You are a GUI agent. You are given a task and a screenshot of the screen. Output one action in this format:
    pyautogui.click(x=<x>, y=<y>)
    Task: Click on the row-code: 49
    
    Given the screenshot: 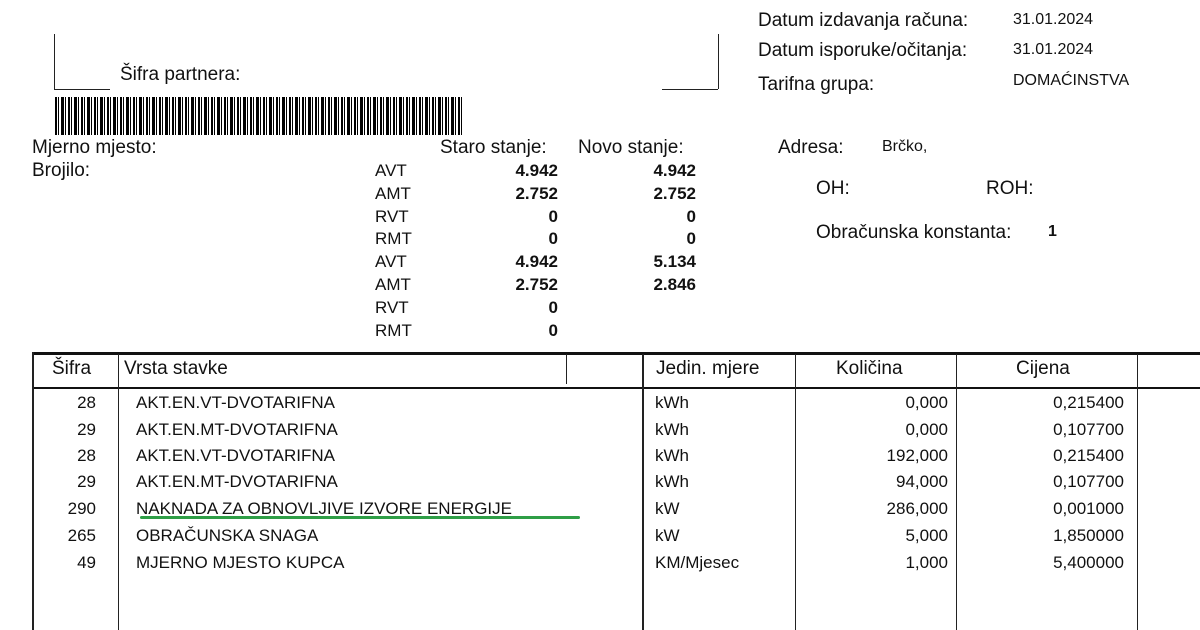 What is the action you would take?
    pyautogui.click(x=86, y=562)
    